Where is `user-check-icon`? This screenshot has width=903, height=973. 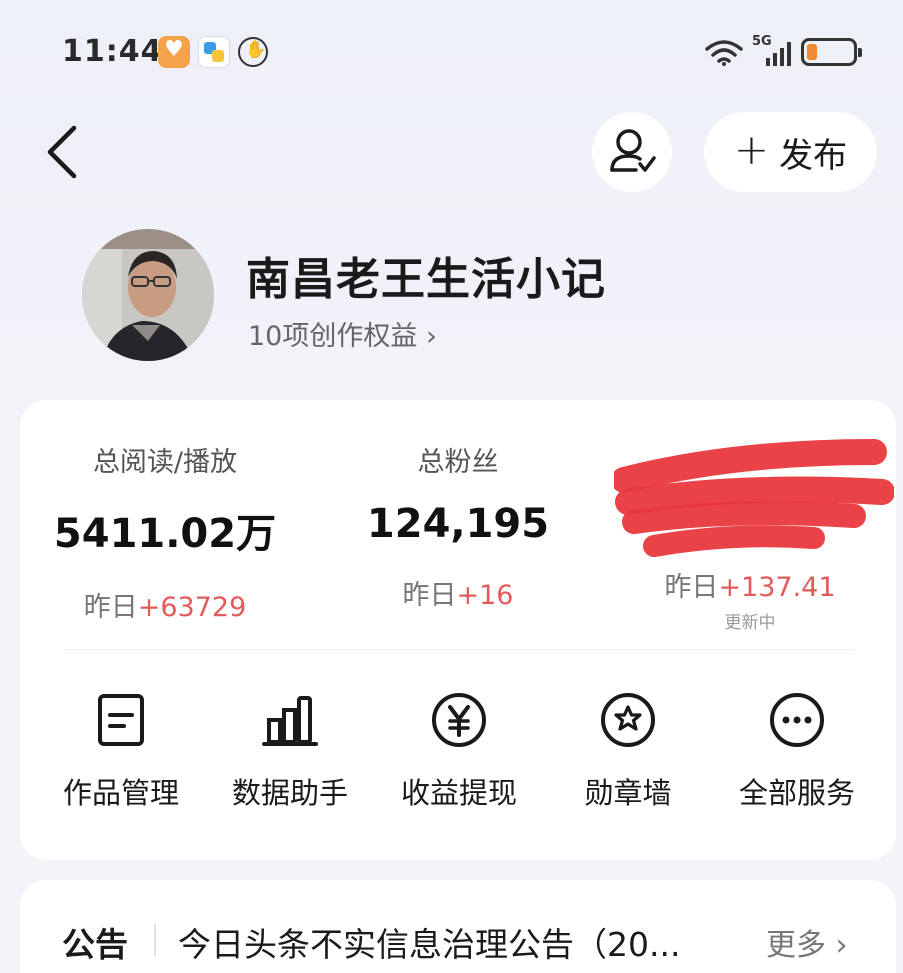 user-check-icon is located at coordinates (633, 150).